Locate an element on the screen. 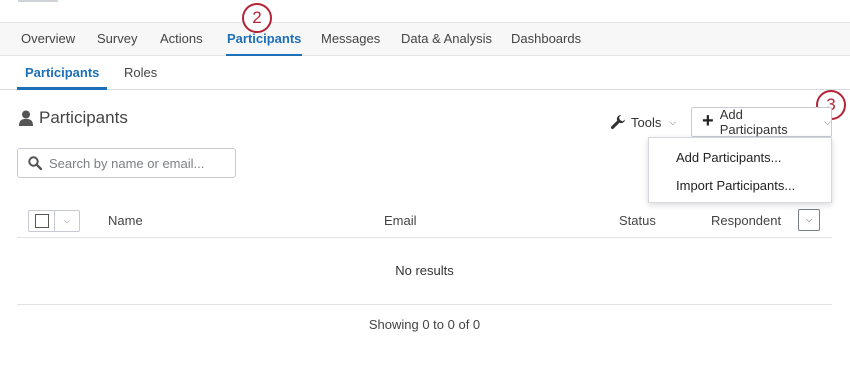  tab-messages: Messages is located at coordinates (350, 39).